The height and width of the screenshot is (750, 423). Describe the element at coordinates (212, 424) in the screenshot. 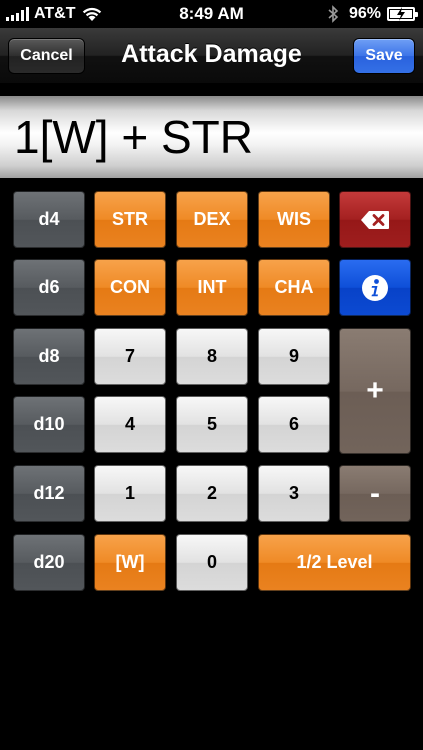

I see `digit-5-button: 5` at that location.